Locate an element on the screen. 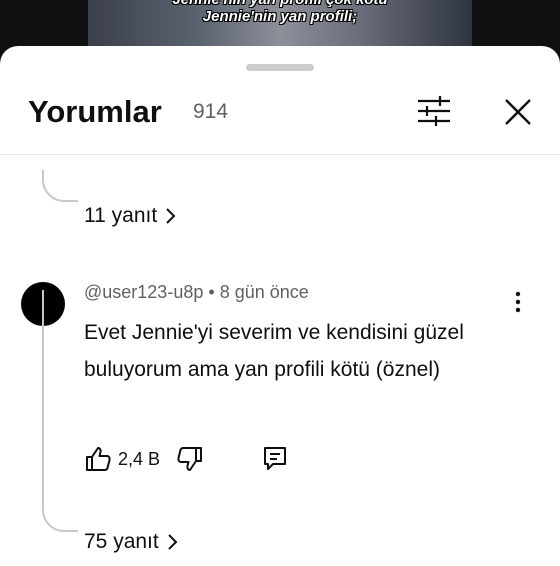  close-icon is located at coordinates (518, 112).